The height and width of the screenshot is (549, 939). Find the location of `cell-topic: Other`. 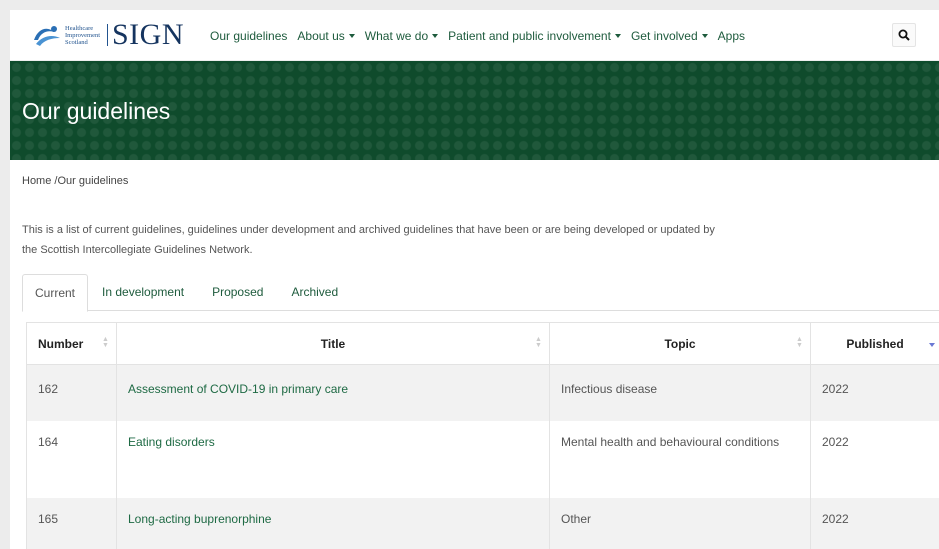

cell-topic: Other is located at coordinates (680, 523).